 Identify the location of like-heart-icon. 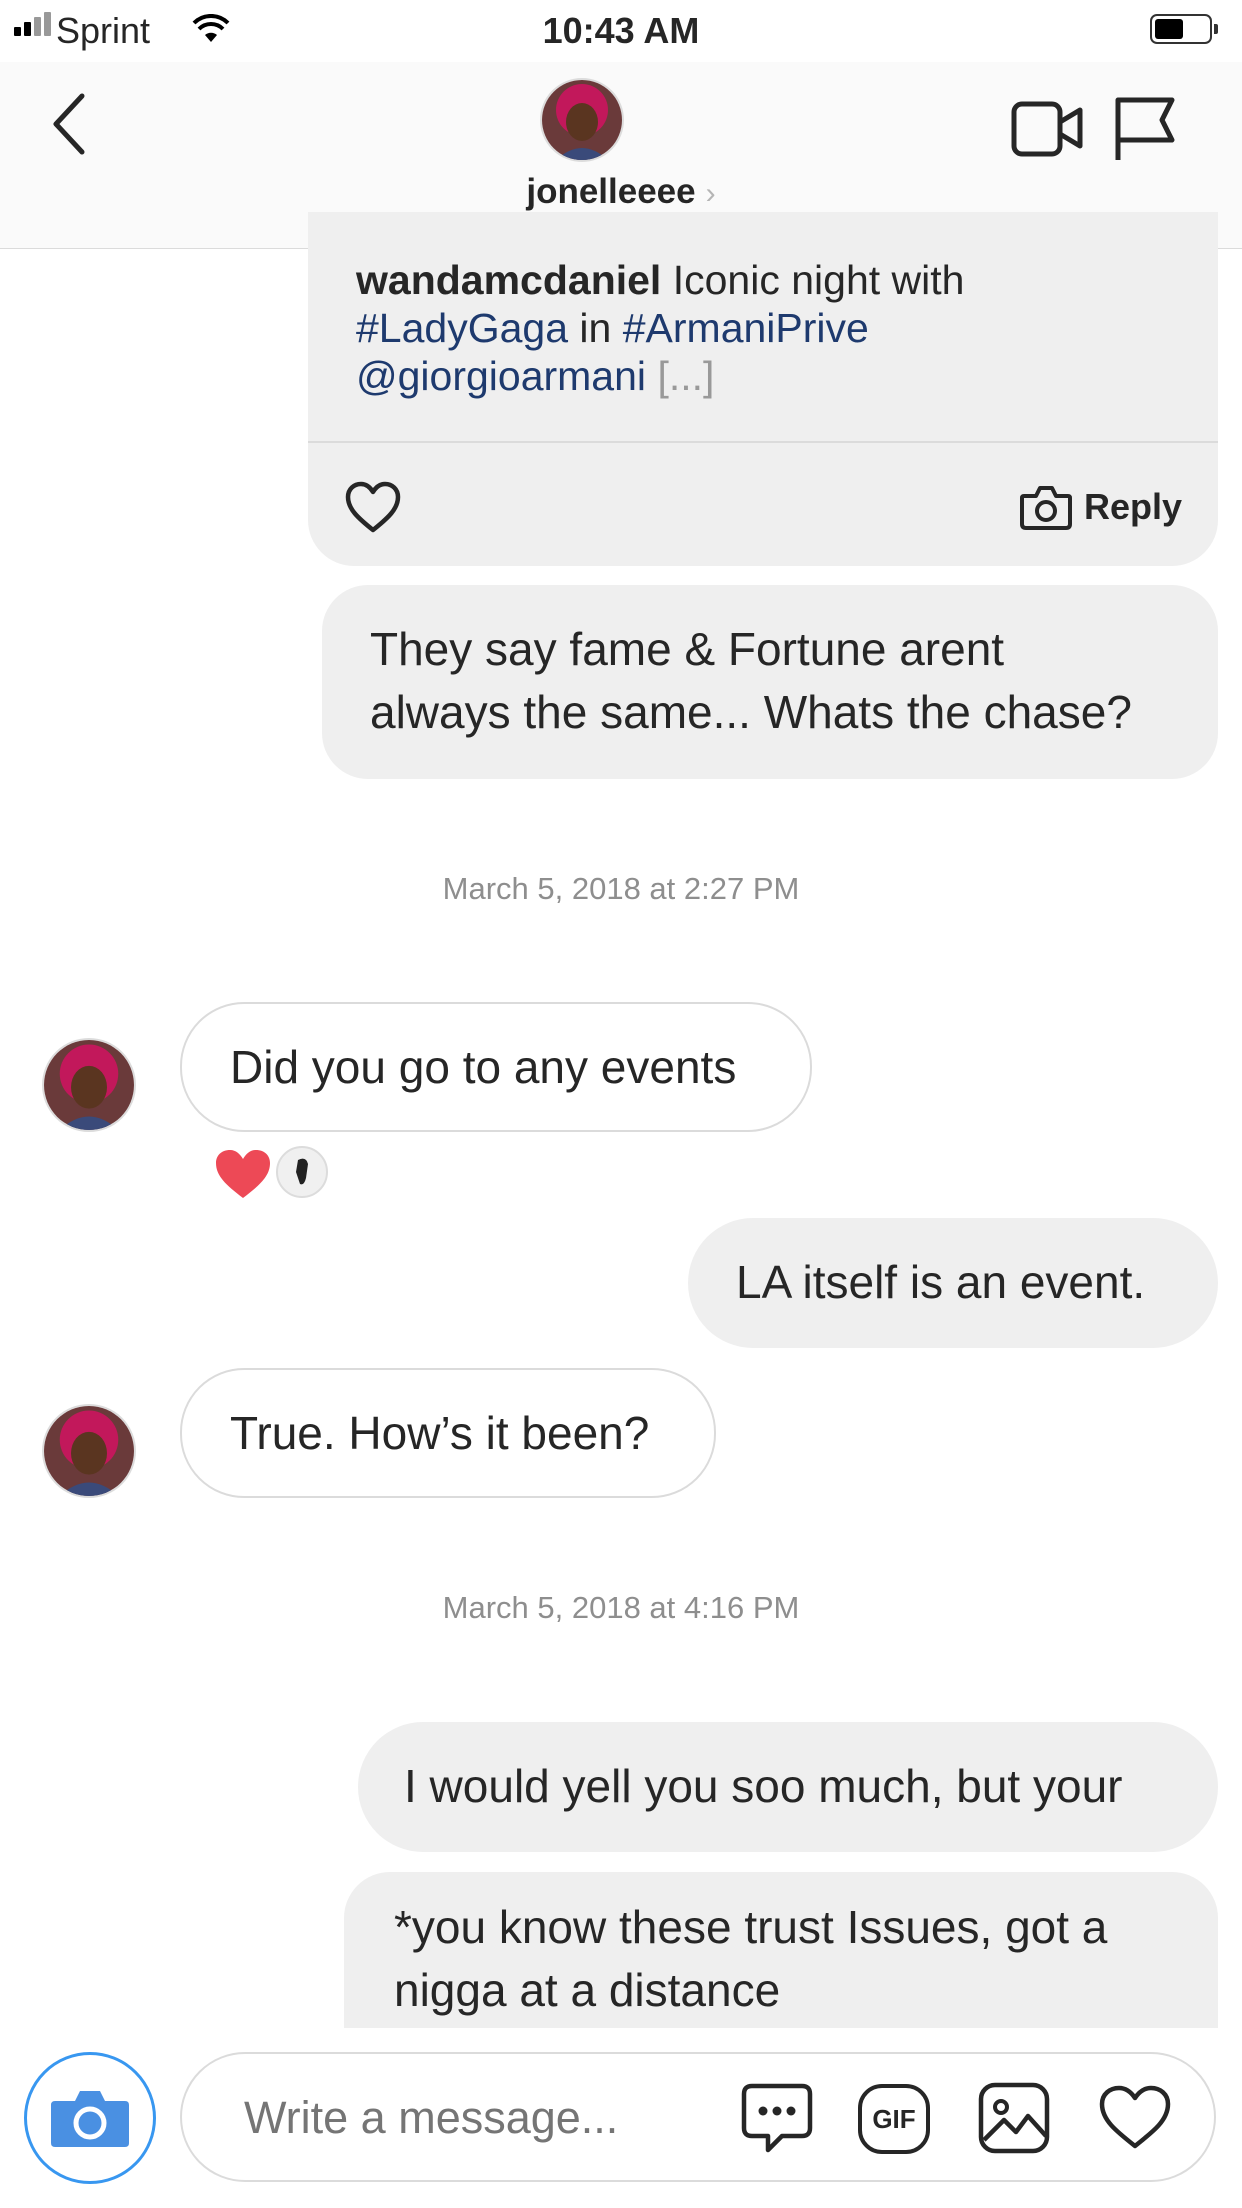
(373, 507).